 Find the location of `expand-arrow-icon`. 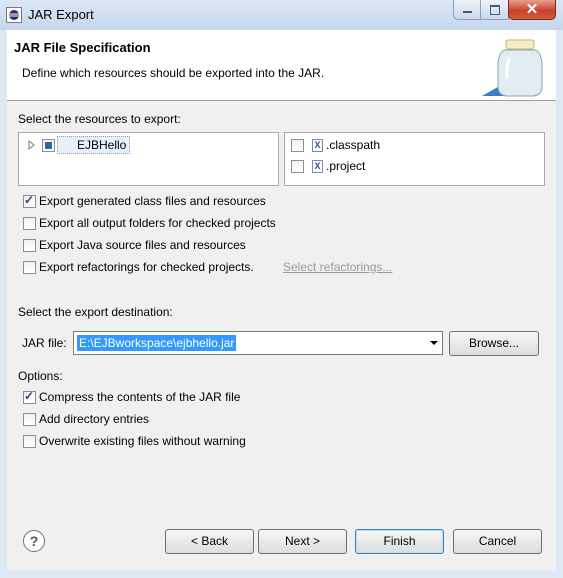

expand-arrow-icon is located at coordinates (32, 145).